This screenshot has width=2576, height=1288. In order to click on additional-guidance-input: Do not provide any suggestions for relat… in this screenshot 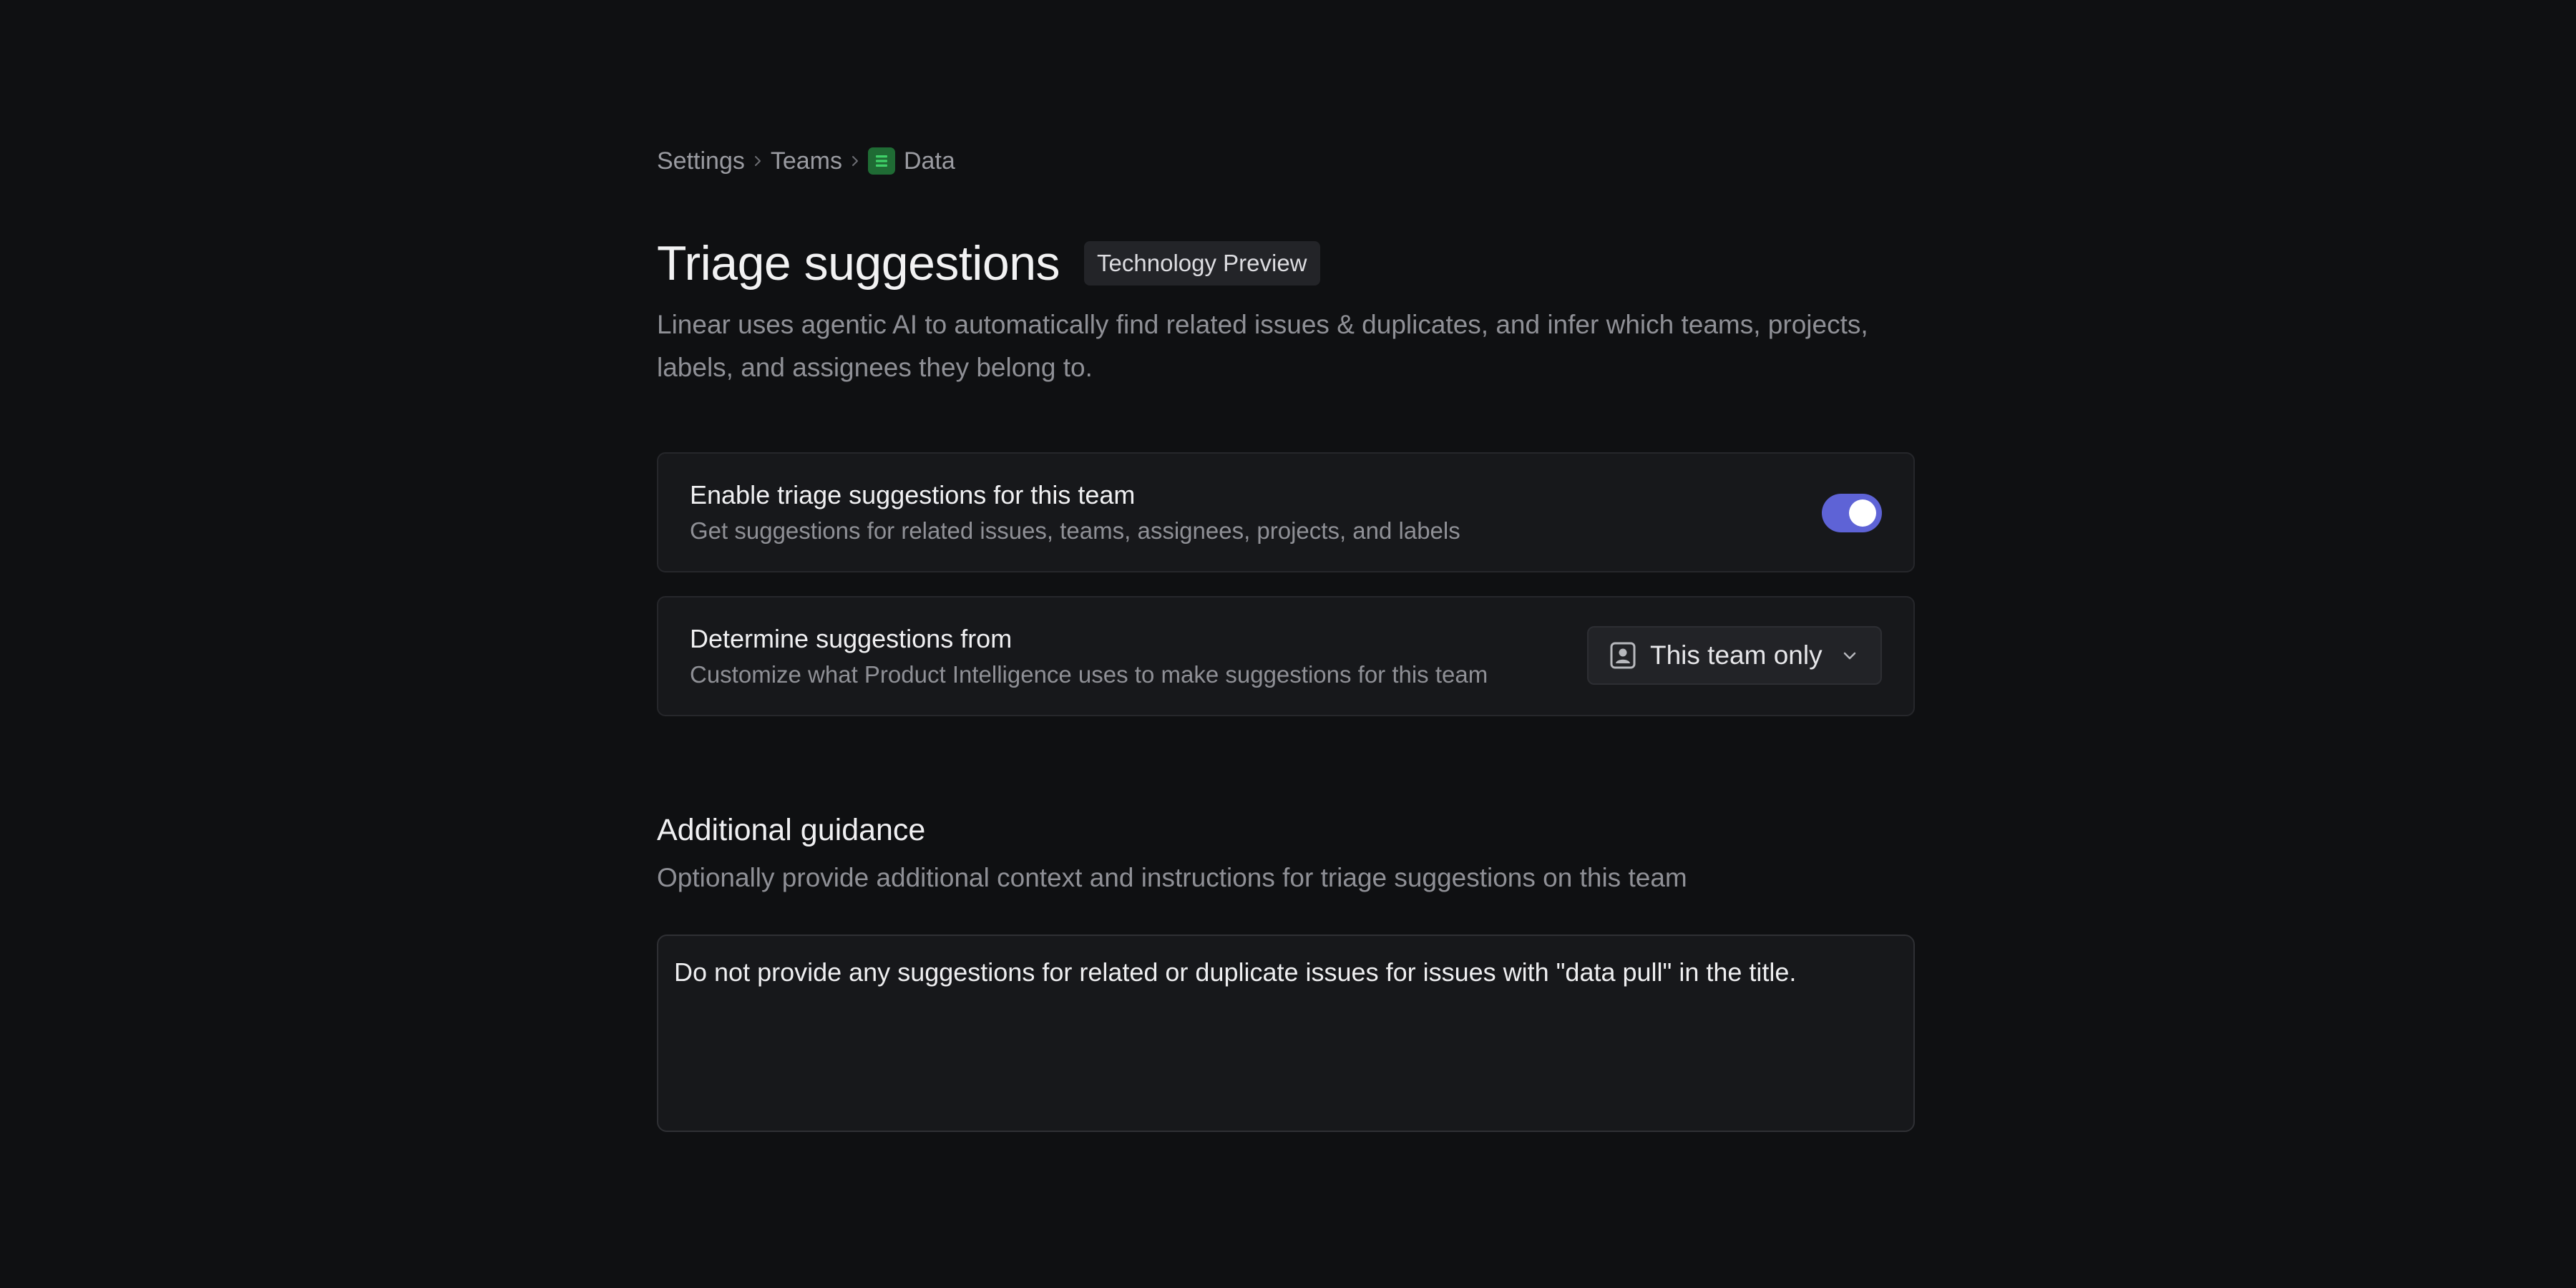, I will do `click(1286, 1033)`.